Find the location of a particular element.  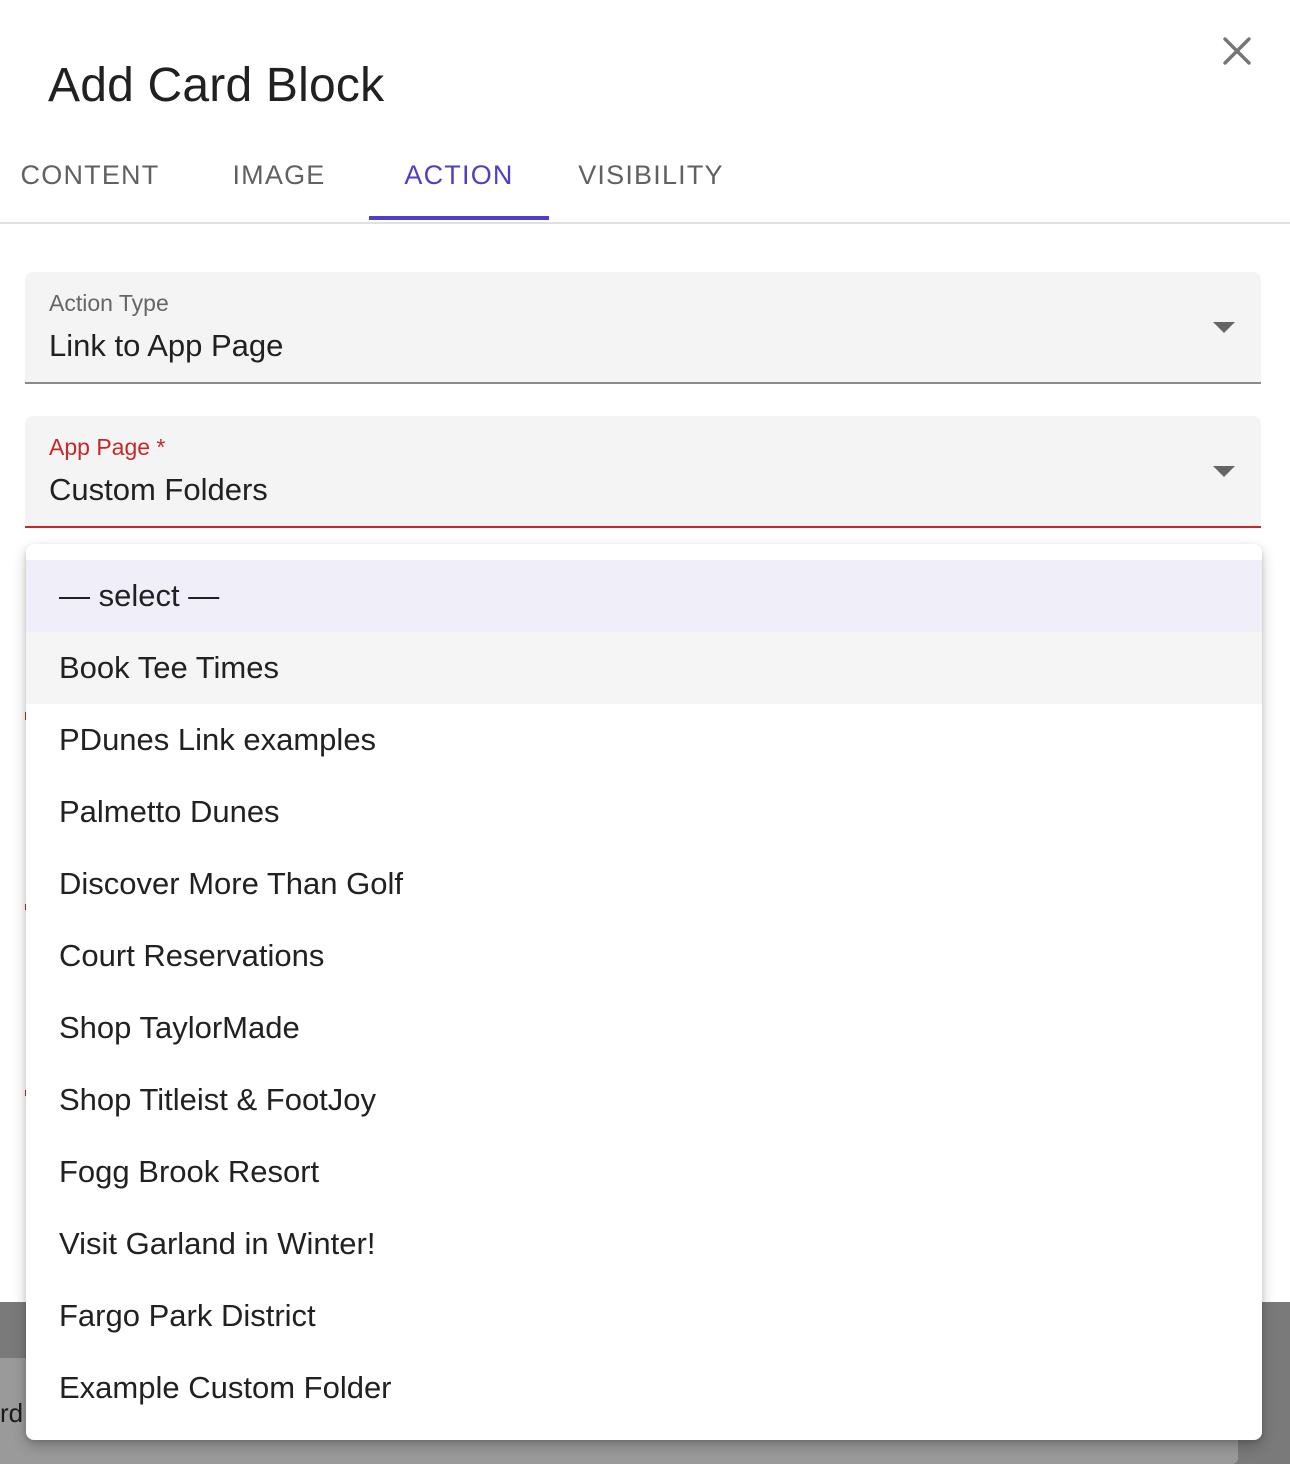

tab-bar: CONTENT IMAGE ACTION VISIBILITY is located at coordinates (645, 176).